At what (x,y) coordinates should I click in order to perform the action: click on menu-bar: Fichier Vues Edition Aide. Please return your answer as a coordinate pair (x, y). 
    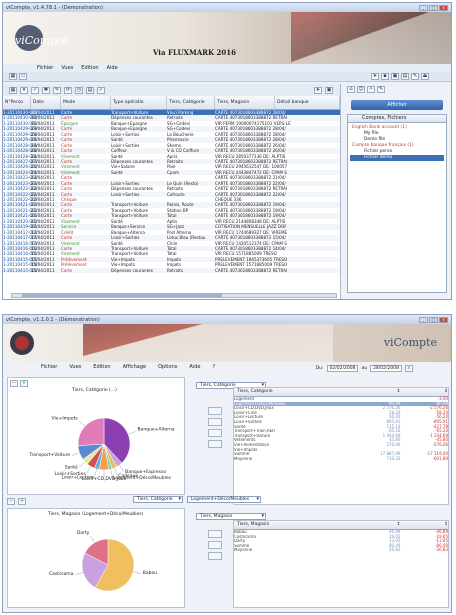
    Looking at the image, I should click on (227, 68).